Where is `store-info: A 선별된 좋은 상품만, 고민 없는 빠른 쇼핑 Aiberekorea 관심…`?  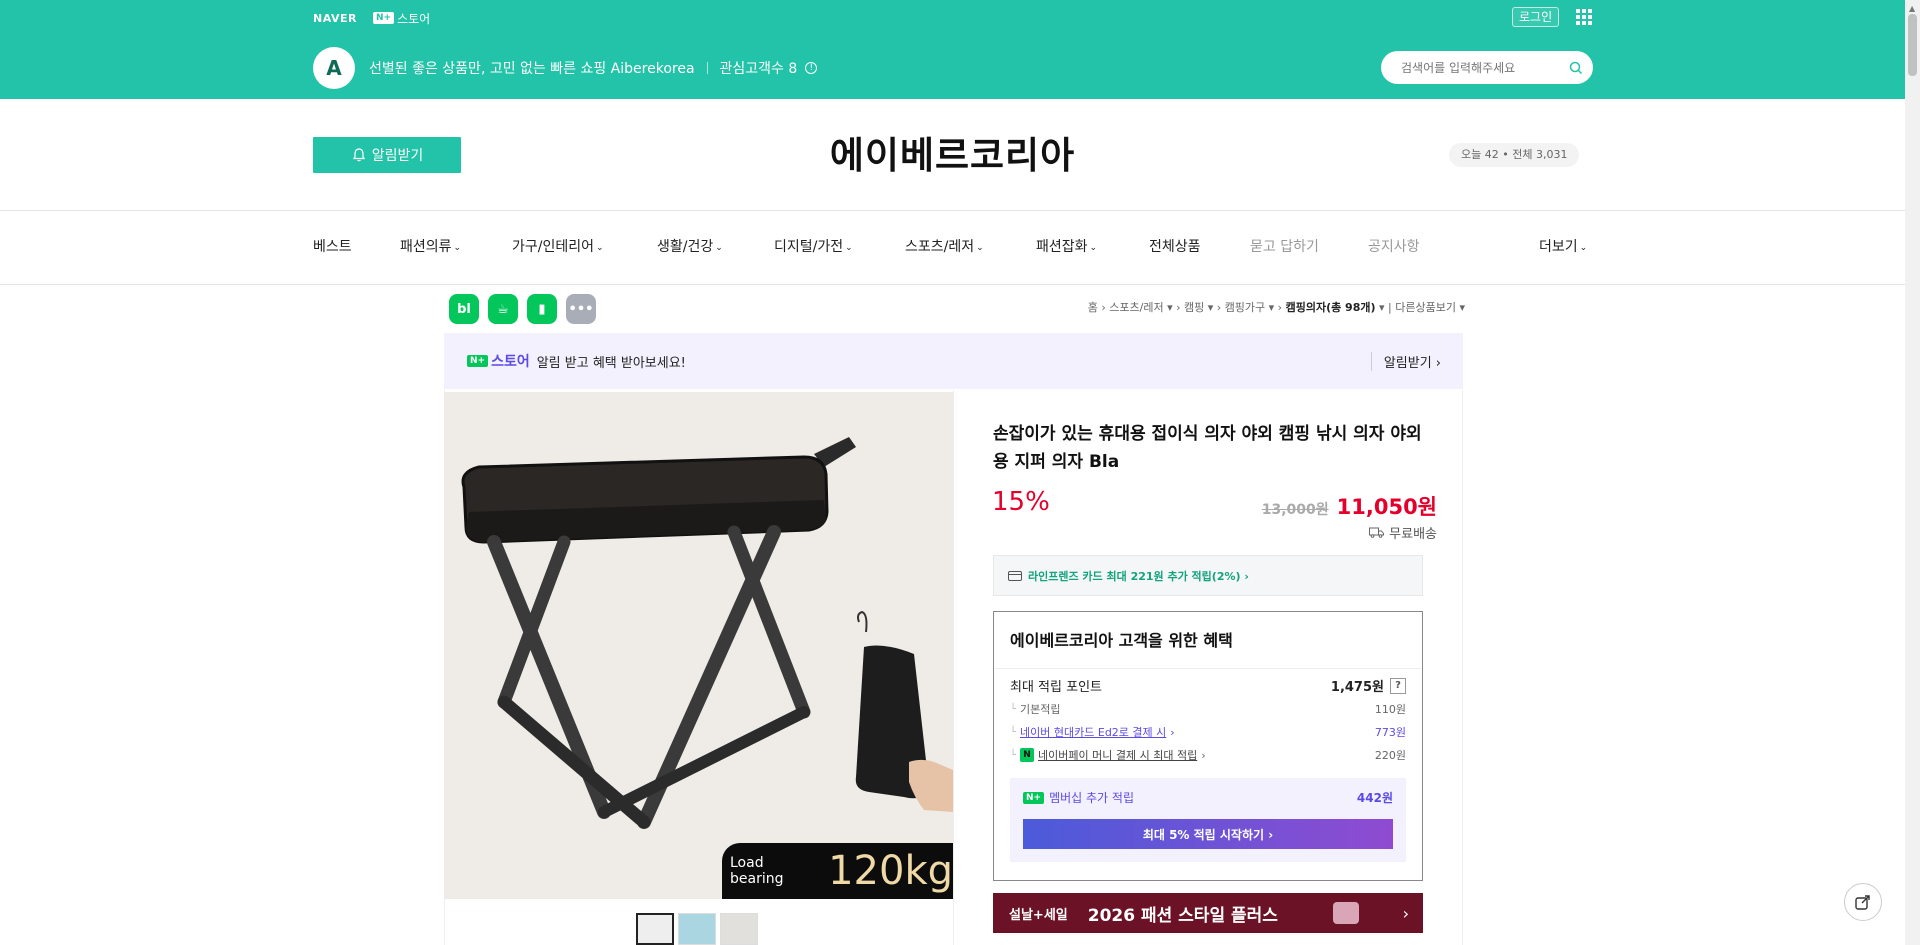
store-info: A 선별된 좋은 상품만, 고민 없는 빠른 쇼핑 Aiberekorea 관심… is located at coordinates (565, 68).